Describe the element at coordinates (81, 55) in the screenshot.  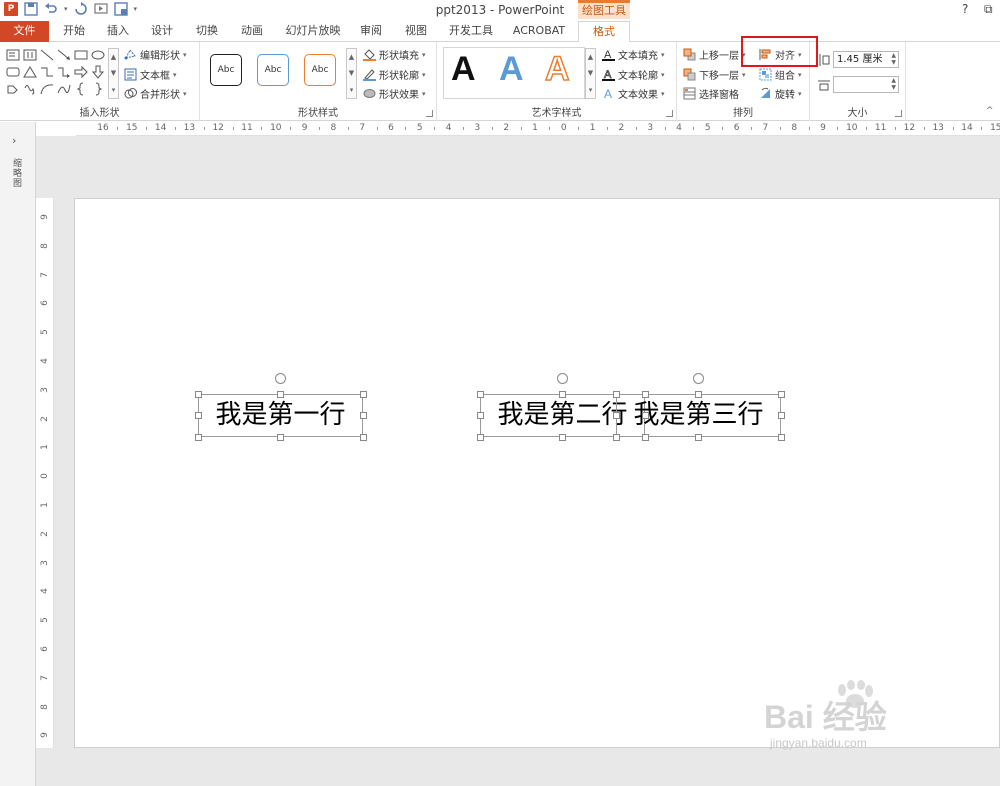
I see `rectangle-shape-icon` at that location.